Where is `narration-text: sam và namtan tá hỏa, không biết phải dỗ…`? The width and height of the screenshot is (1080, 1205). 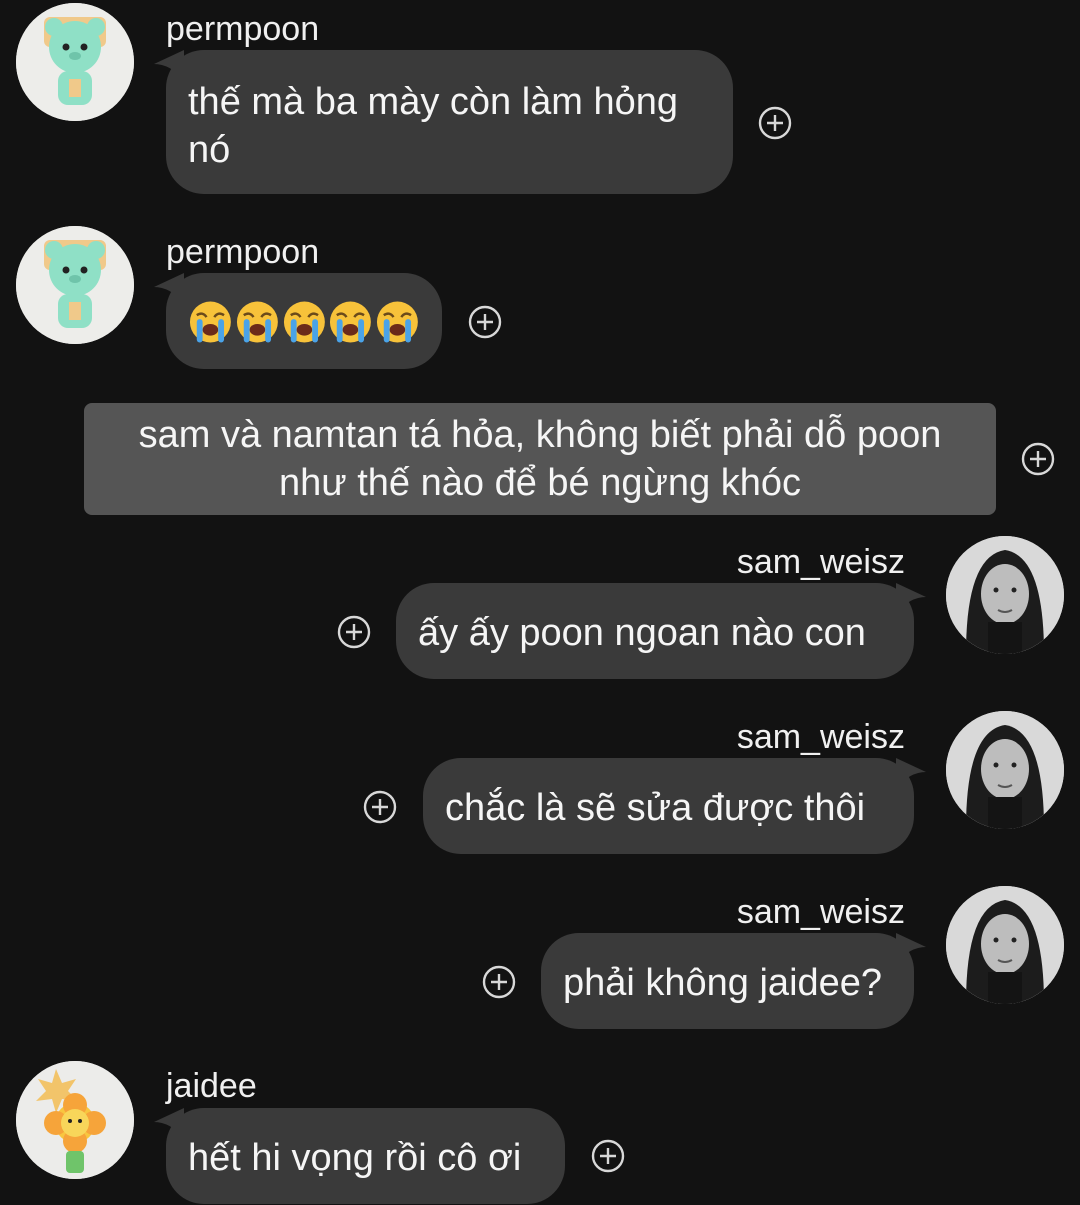
narration-text: sam và namtan tá hỏa, không biết phải dỗ… is located at coordinates (540, 459).